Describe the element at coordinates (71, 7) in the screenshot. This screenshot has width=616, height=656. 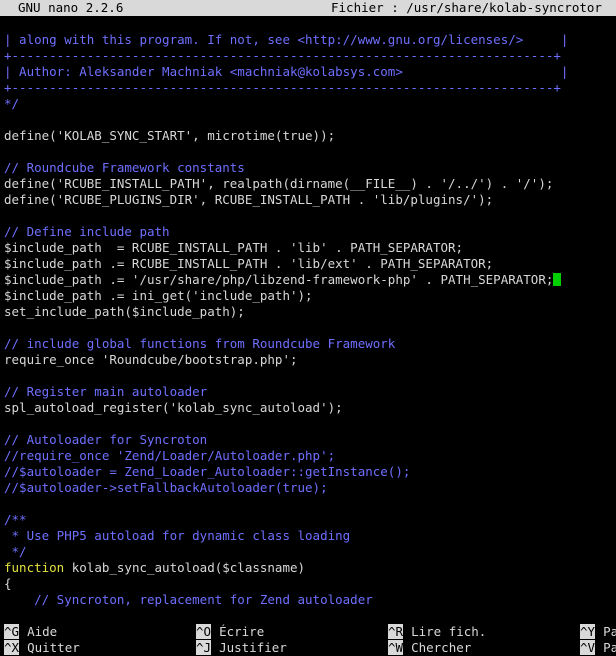
I see `app-name: GNU nano 2.2.6` at that location.